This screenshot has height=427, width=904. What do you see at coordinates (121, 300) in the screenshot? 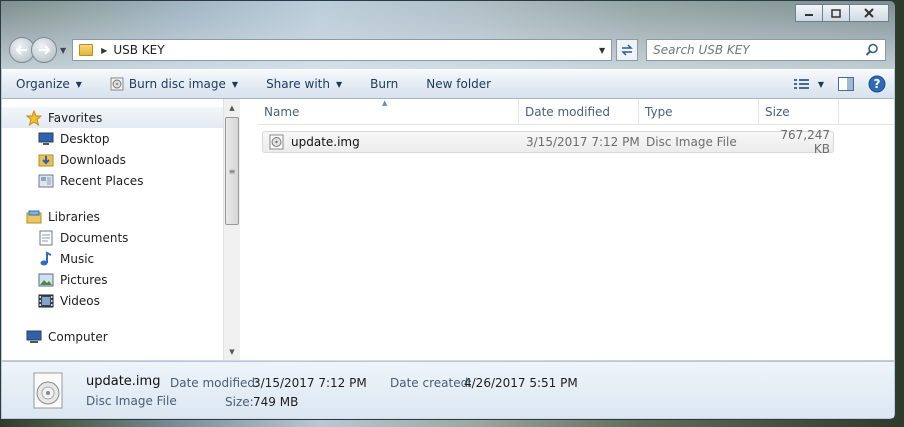
I see `nav-item-videos: Videos` at bounding box center [121, 300].